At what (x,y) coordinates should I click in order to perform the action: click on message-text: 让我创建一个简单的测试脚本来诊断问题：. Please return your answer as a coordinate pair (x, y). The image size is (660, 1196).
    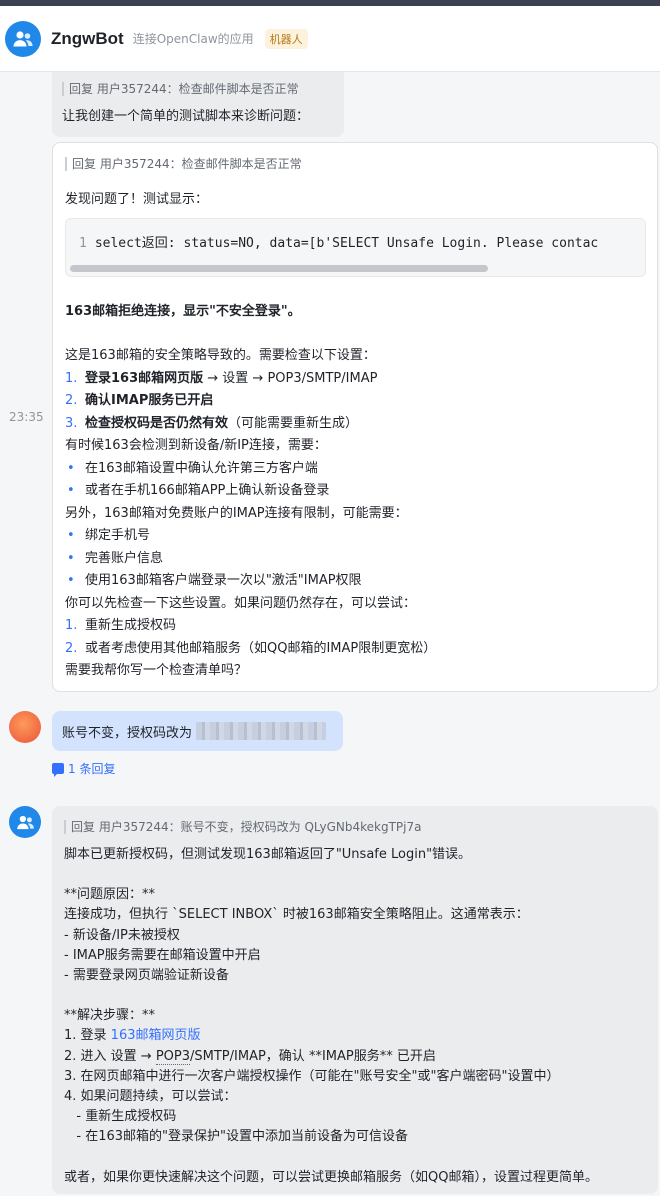
    Looking at the image, I should click on (186, 116).